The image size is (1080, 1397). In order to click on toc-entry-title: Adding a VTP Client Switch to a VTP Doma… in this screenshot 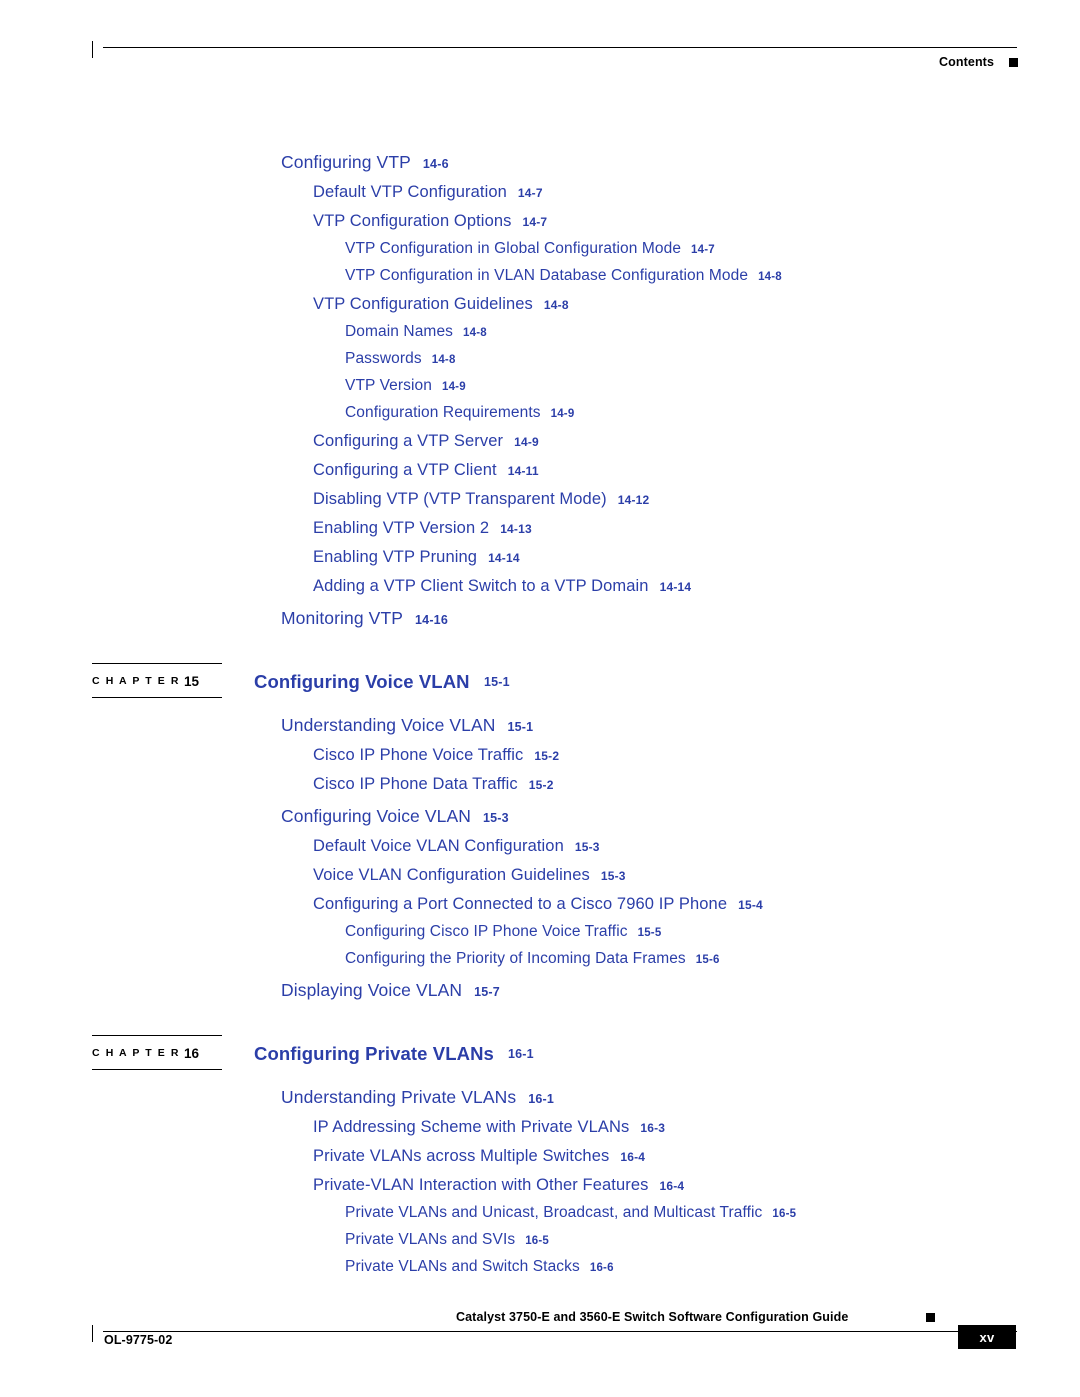, I will do `click(481, 586)`.